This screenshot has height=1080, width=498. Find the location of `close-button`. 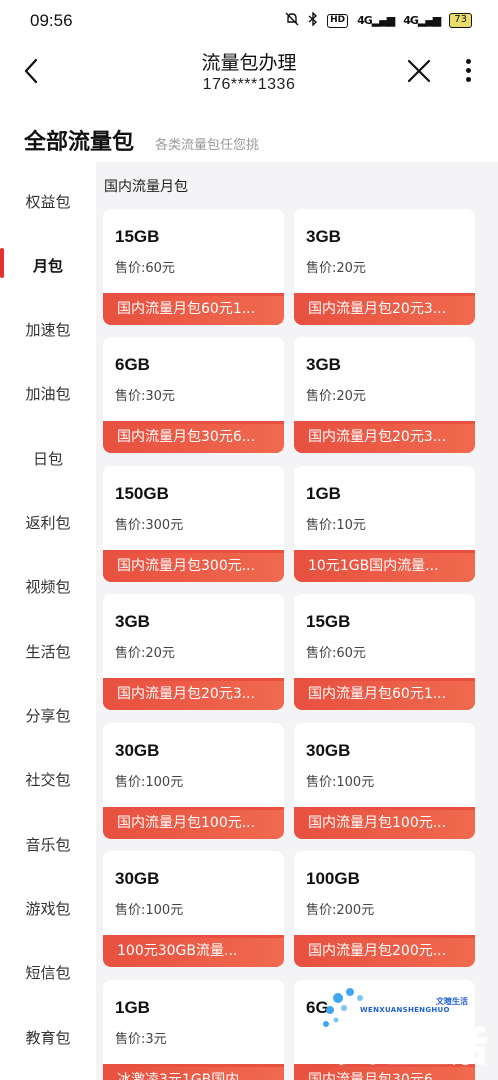

close-button is located at coordinates (419, 71).